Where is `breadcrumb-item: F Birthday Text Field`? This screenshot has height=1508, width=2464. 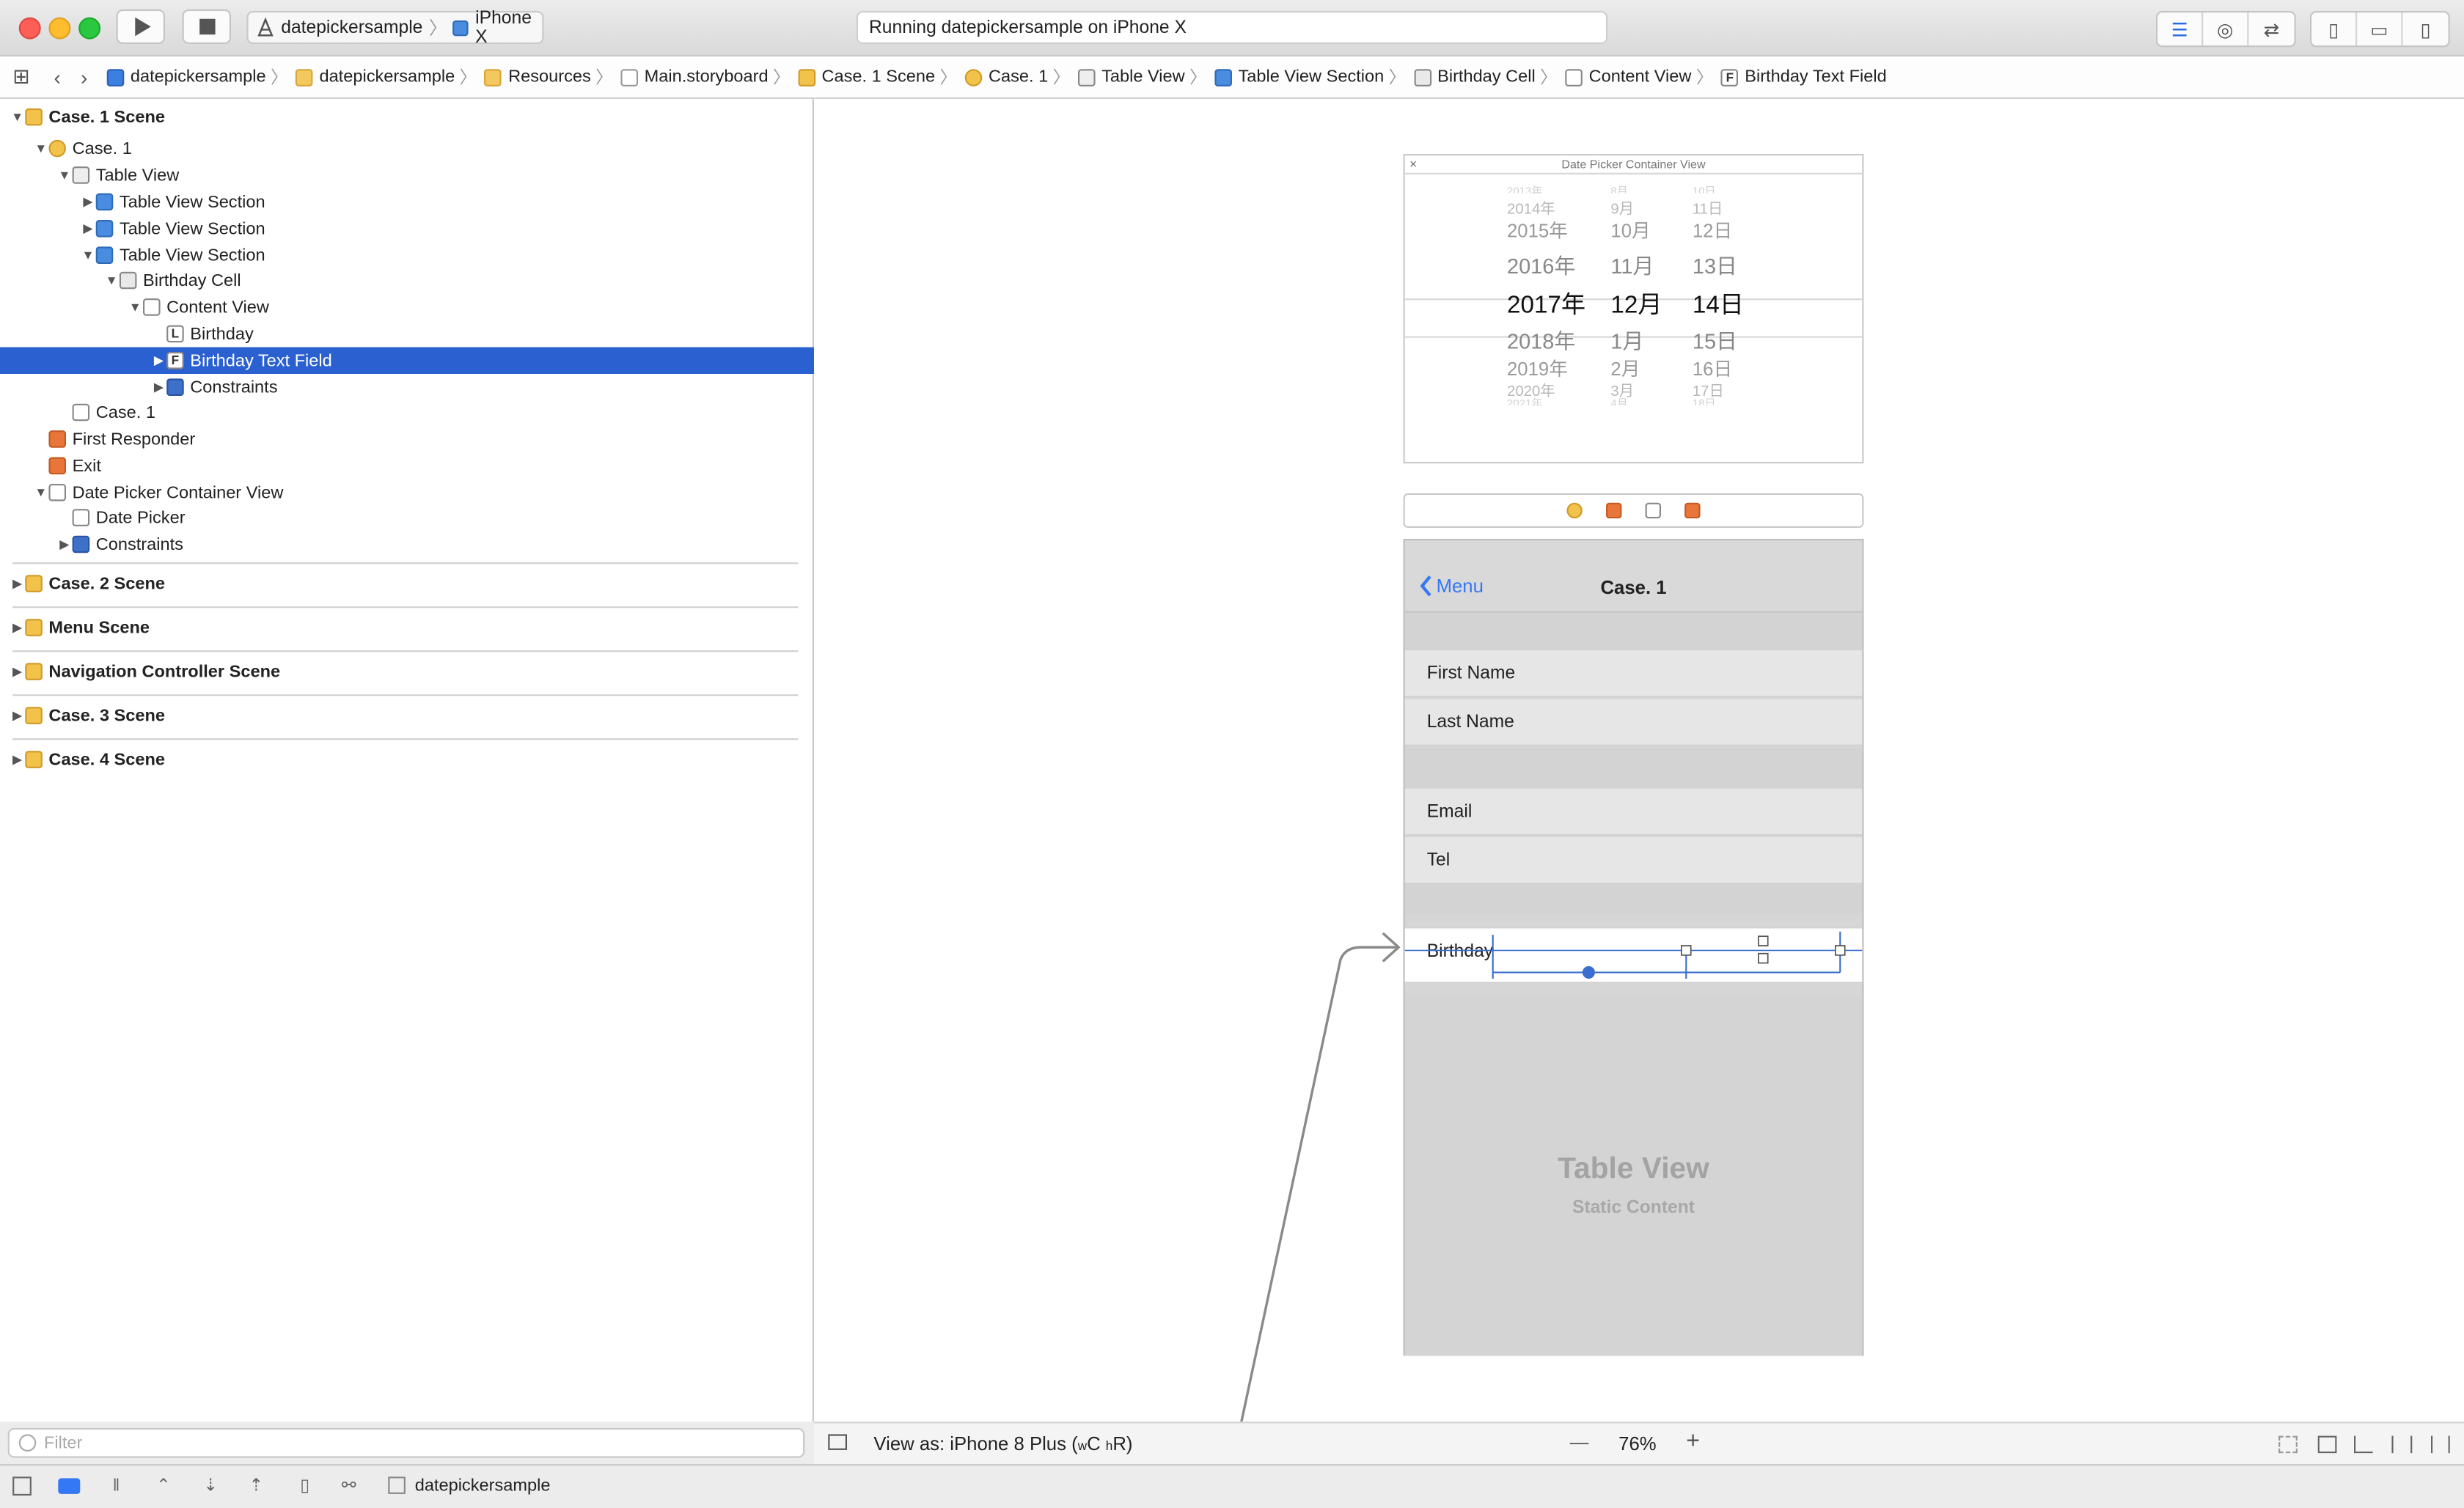 breadcrumb-item: F Birthday Text Field is located at coordinates (1804, 77).